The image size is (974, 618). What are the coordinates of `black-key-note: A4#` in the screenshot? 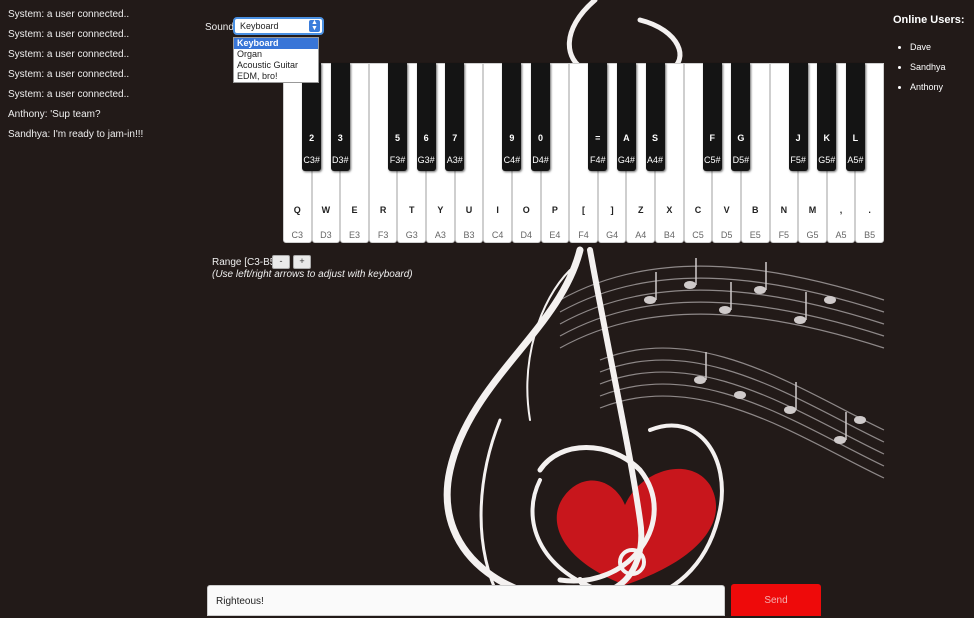 It's located at (655, 160).